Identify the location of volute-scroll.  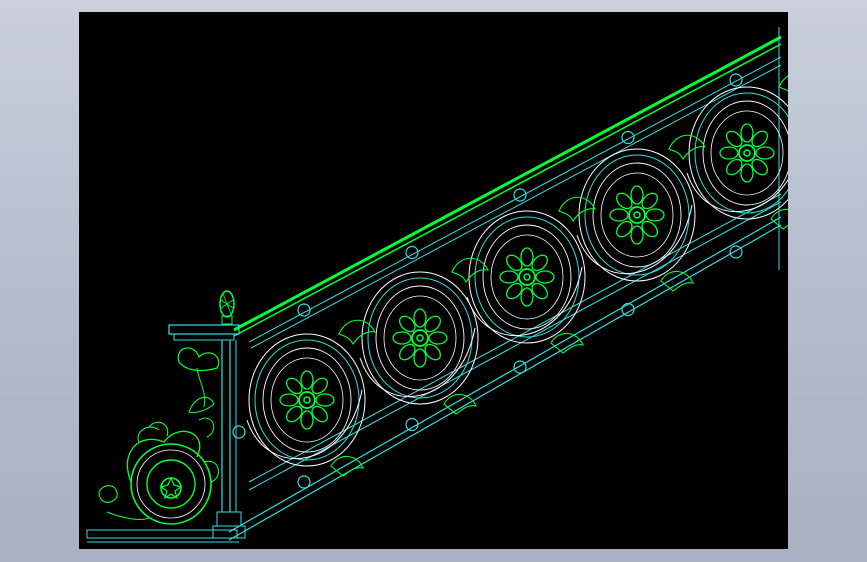
(159, 436).